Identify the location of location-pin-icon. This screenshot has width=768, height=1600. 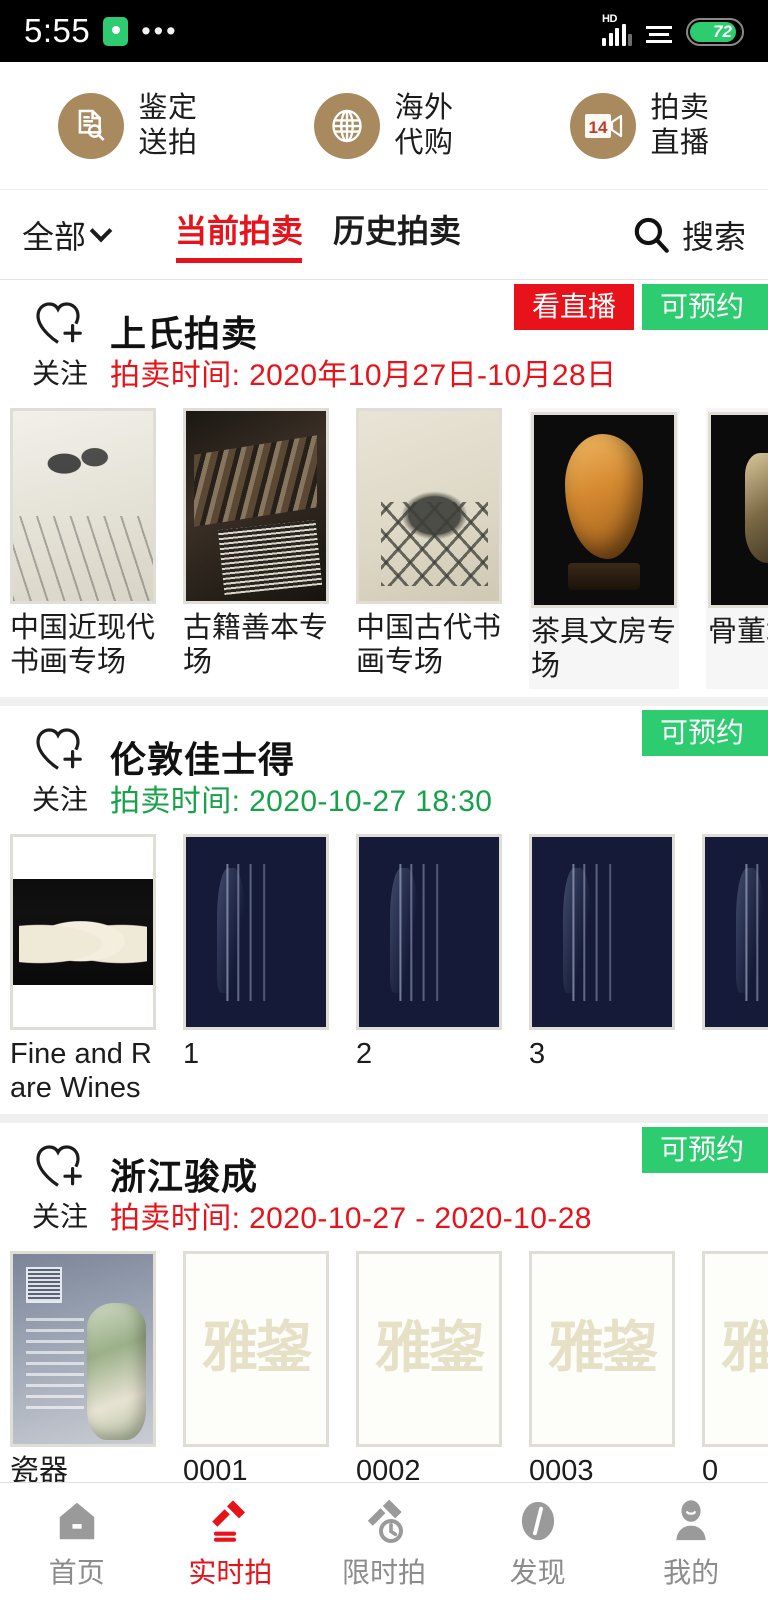
(116, 31).